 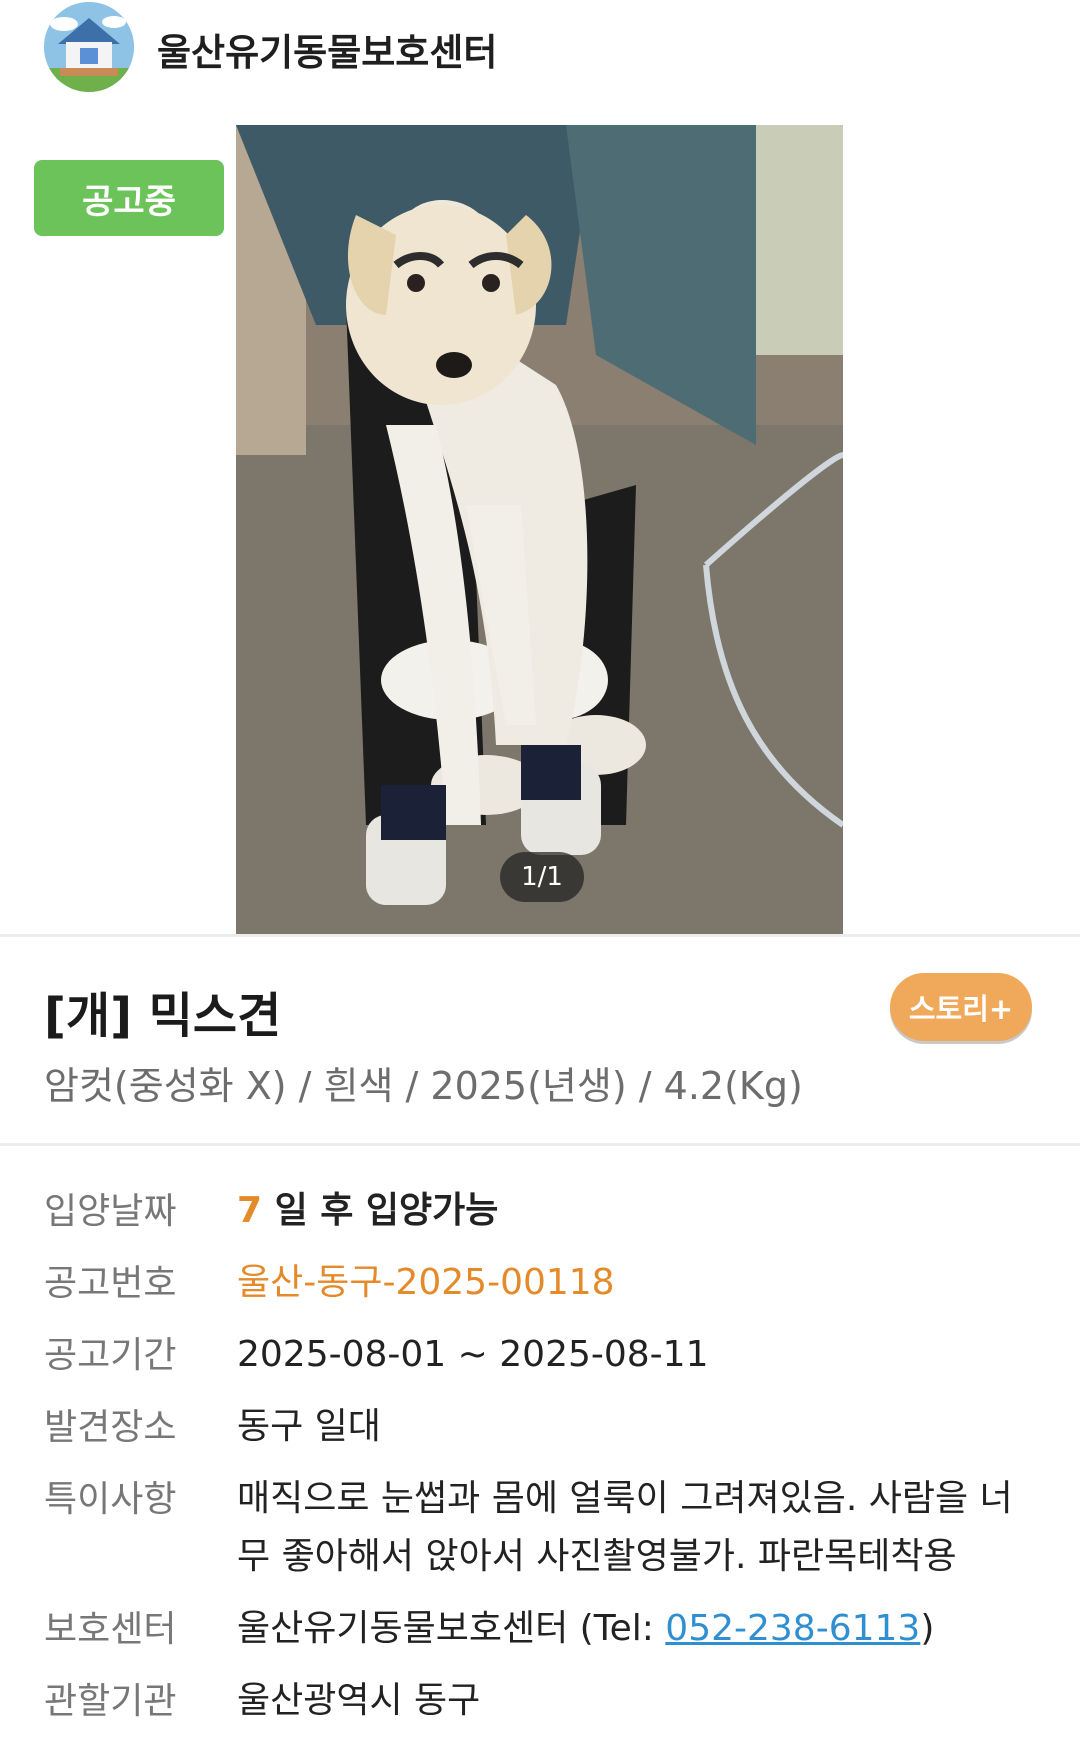 I want to click on shelter-tel-link: 052-238-6113, so click(x=792, y=1628).